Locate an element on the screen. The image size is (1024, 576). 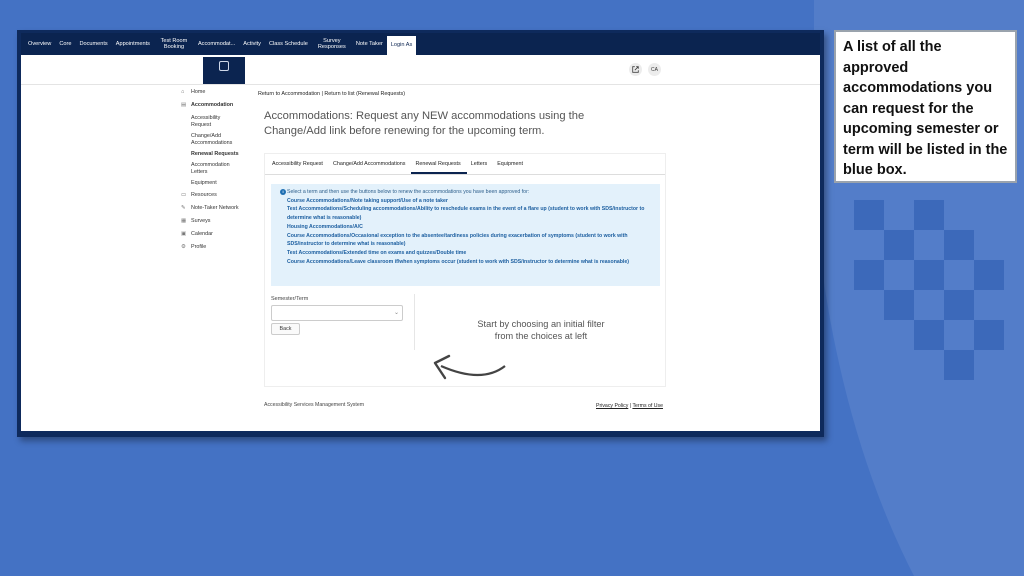
tab-equipment: Equipment is located at coordinates (511, 164).